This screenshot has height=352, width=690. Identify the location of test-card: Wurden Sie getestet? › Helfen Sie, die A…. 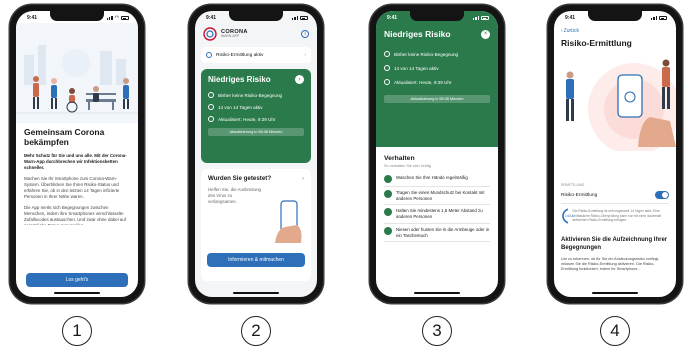
(256, 225).